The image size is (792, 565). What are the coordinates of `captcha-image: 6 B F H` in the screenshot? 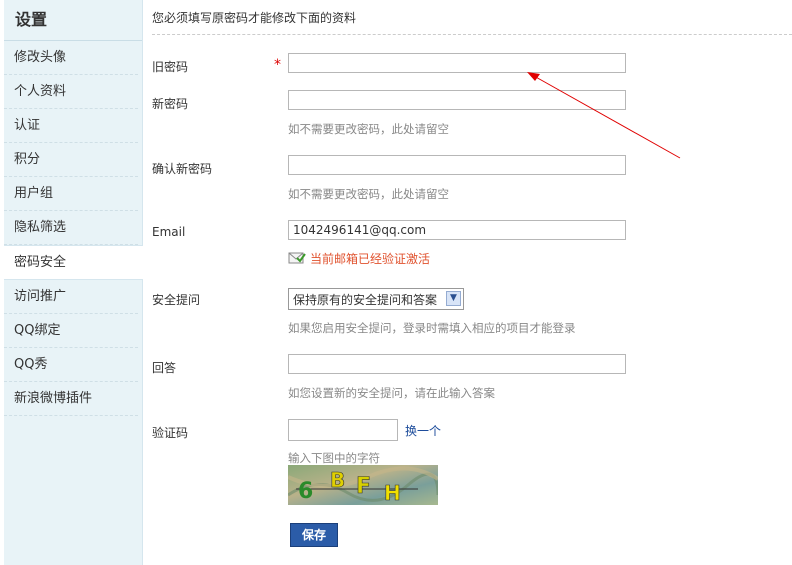 It's located at (363, 485).